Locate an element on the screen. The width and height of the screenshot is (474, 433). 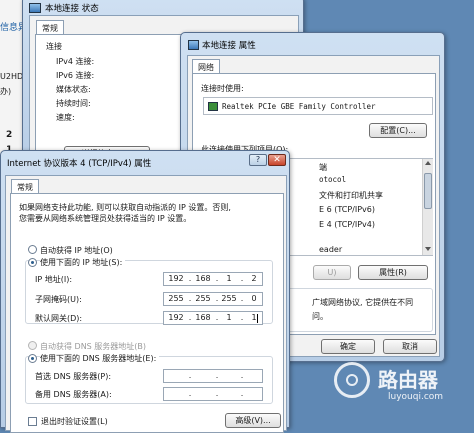
ip-address-label: IP 地址(I): is located at coordinates (54, 279).